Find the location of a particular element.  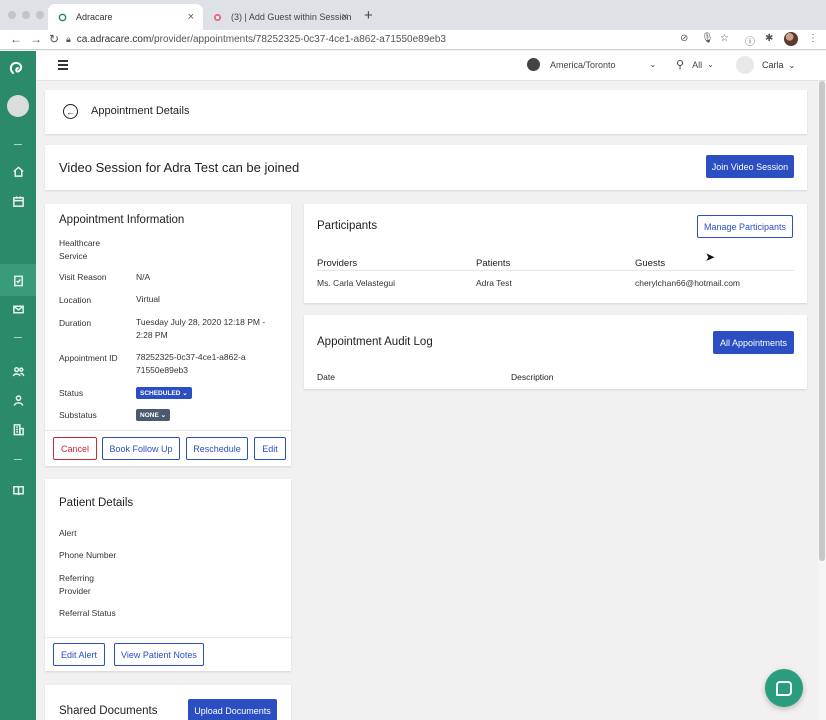

table-header: Providers is located at coordinates (337, 263).